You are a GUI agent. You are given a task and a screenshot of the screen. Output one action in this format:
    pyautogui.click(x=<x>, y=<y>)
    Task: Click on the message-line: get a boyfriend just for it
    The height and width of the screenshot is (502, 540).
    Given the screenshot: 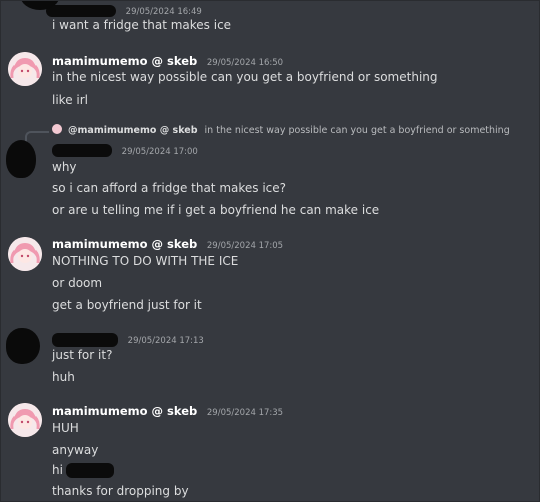 What is the action you would take?
    pyautogui.click(x=127, y=305)
    